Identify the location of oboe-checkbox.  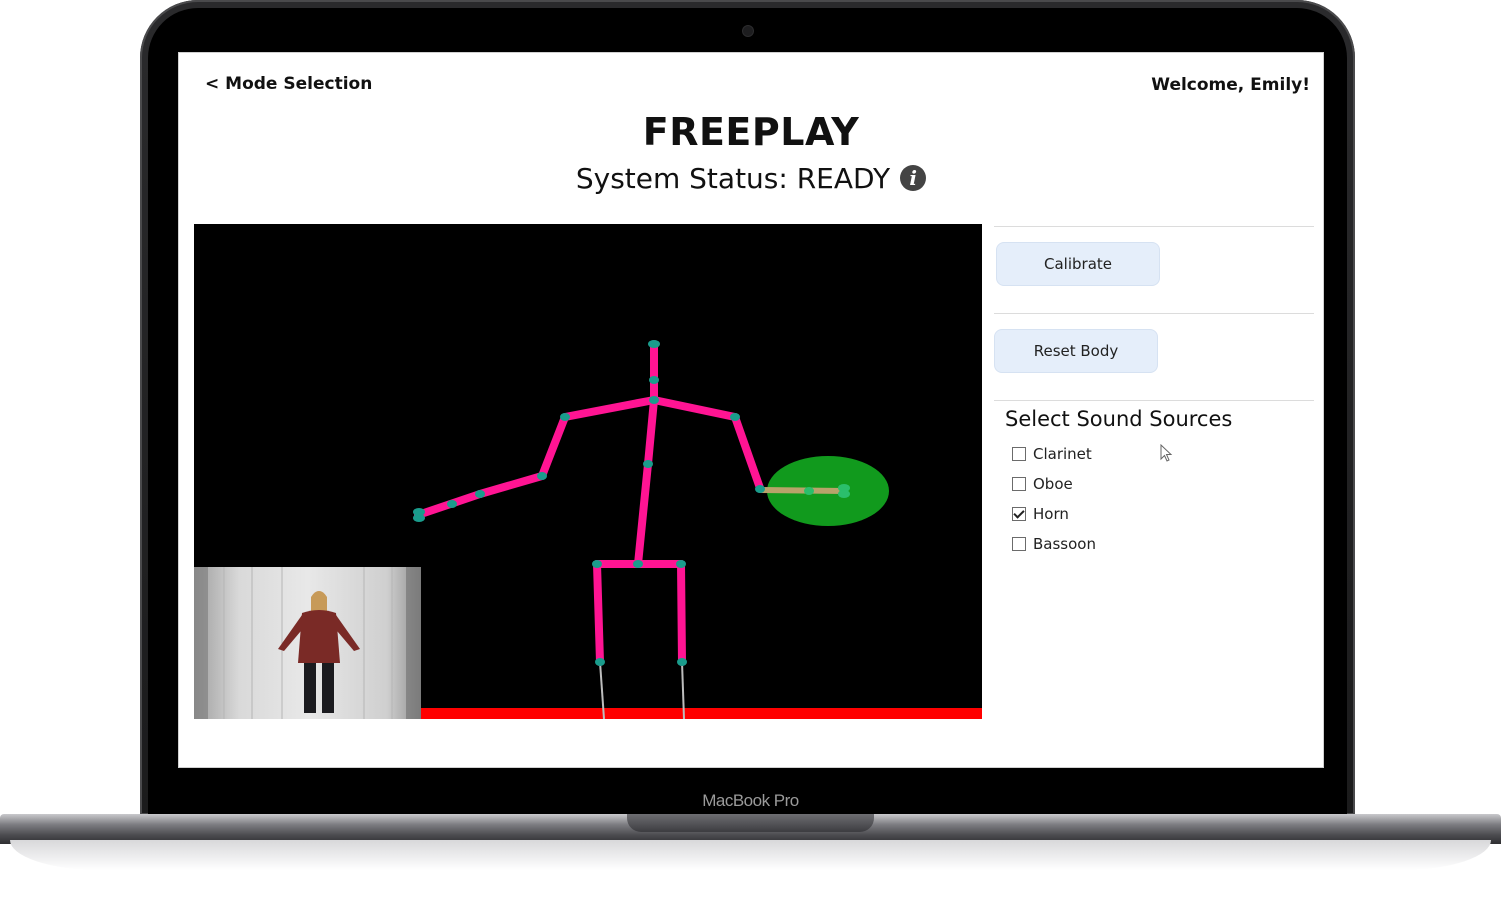
(1019, 484).